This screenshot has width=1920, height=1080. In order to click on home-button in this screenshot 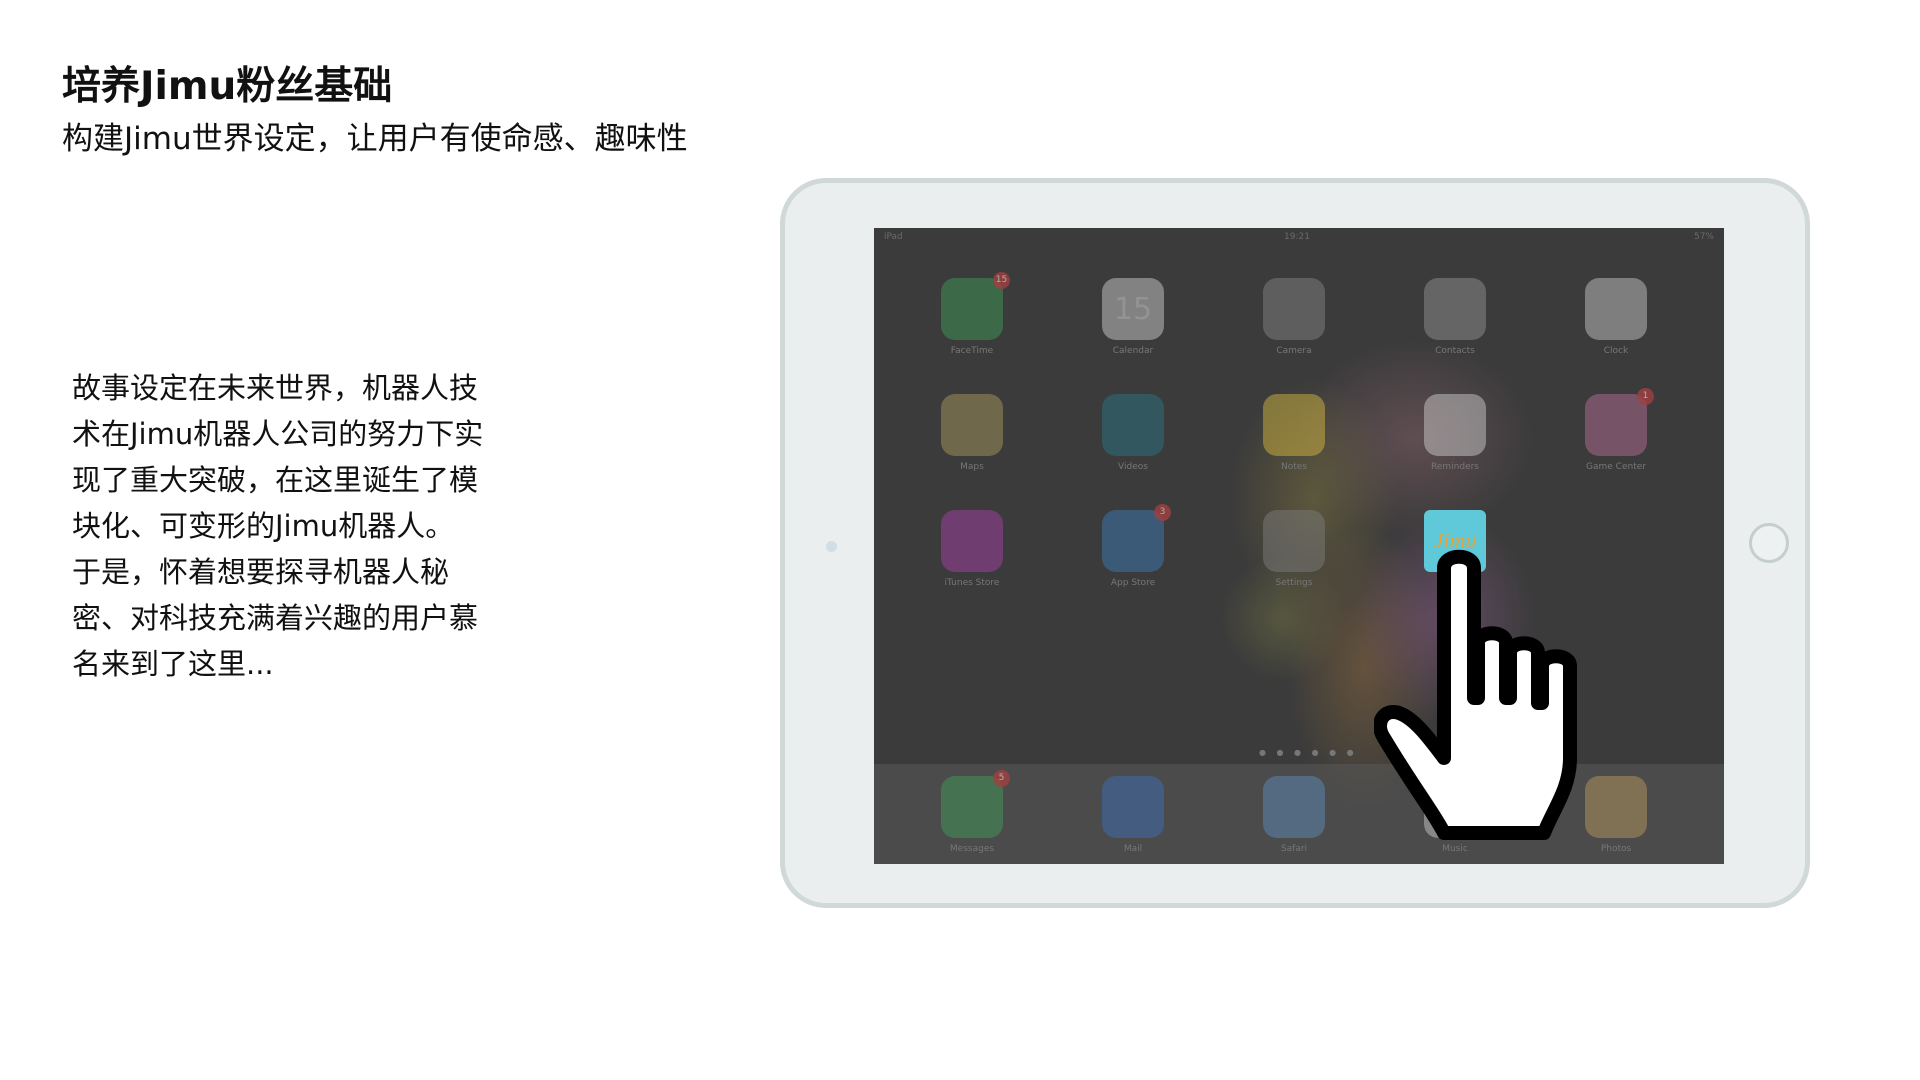, I will do `click(1769, 543)`.